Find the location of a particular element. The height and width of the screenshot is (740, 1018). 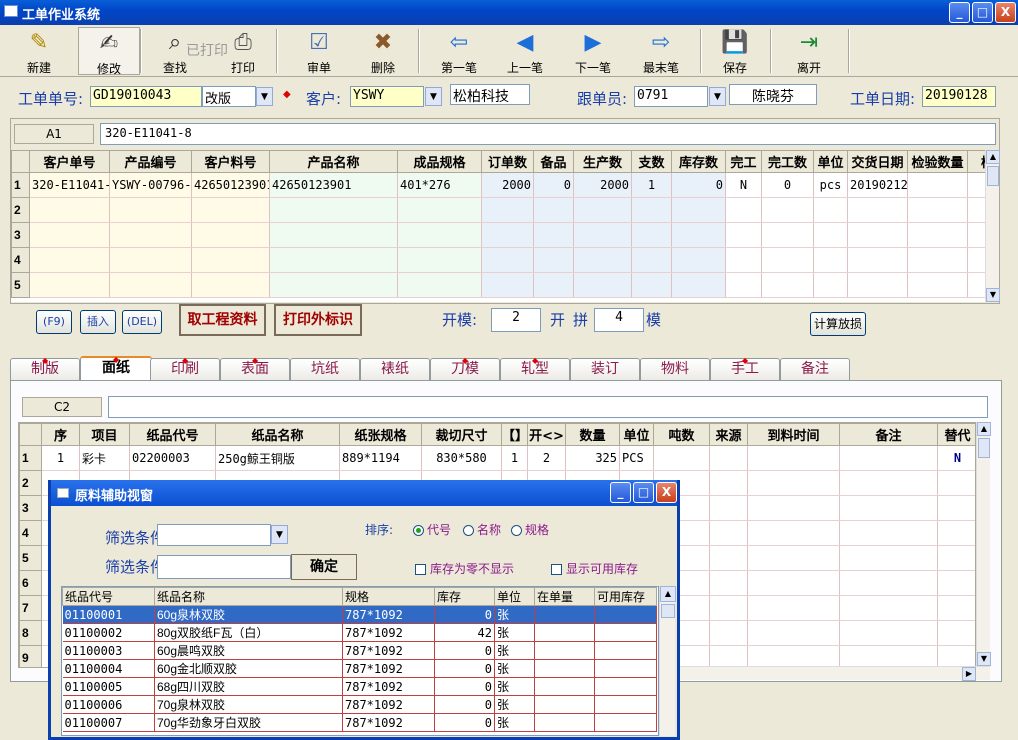

radio-spec is located at coordinates (516, 530).